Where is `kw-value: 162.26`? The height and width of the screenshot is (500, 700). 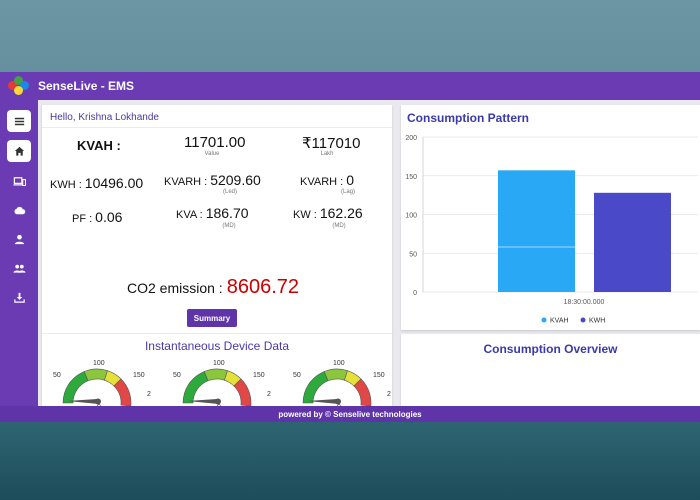 kw-value: 162.26 is located at coordinates (341, 213).